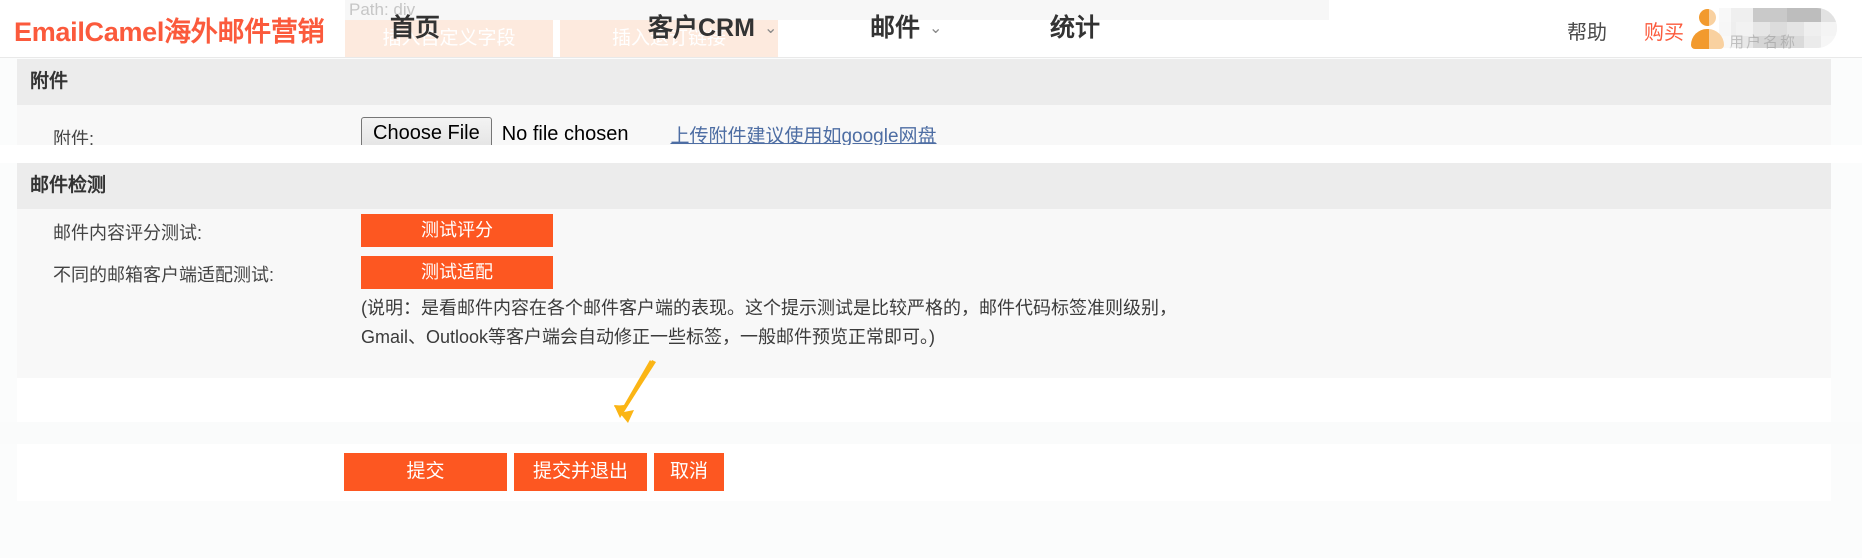 Image resolution: width=1862 pixels, height=558 pixels. Describe the element at coordinates (924, 186) in the screenshot. I see `email-test-section-title: 邮件检测` at that location.